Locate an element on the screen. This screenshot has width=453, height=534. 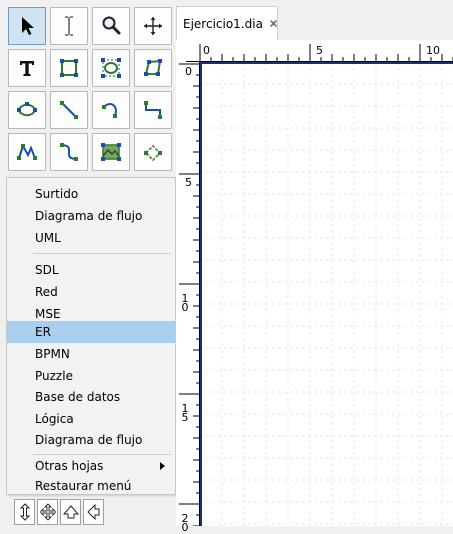
arrow-four-way-button is located at coordinates (47, 512).